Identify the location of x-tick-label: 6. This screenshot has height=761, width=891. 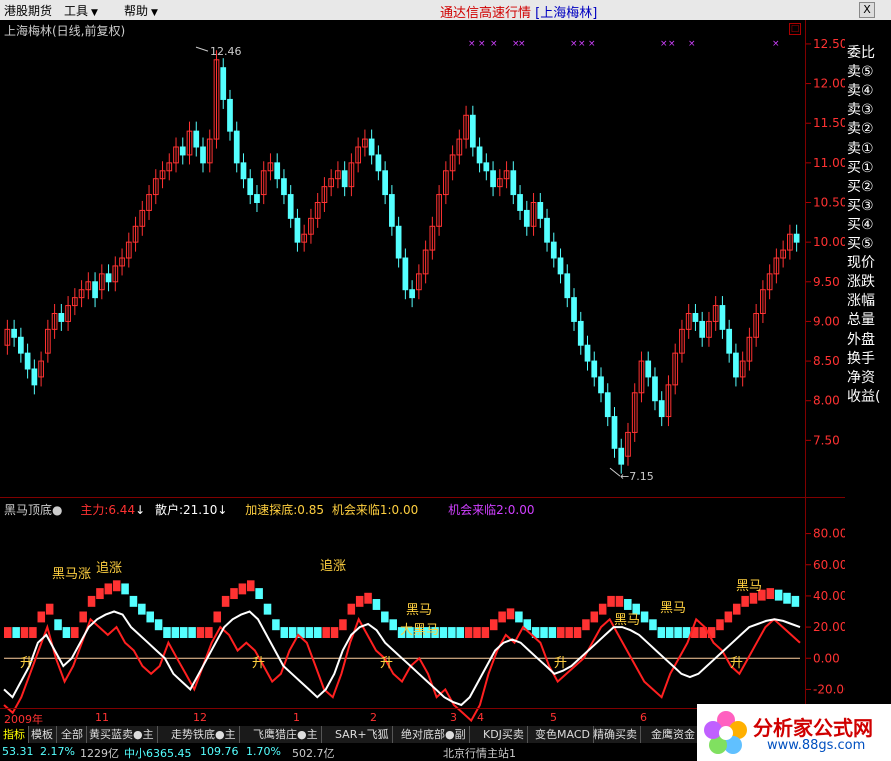
(643, 717).